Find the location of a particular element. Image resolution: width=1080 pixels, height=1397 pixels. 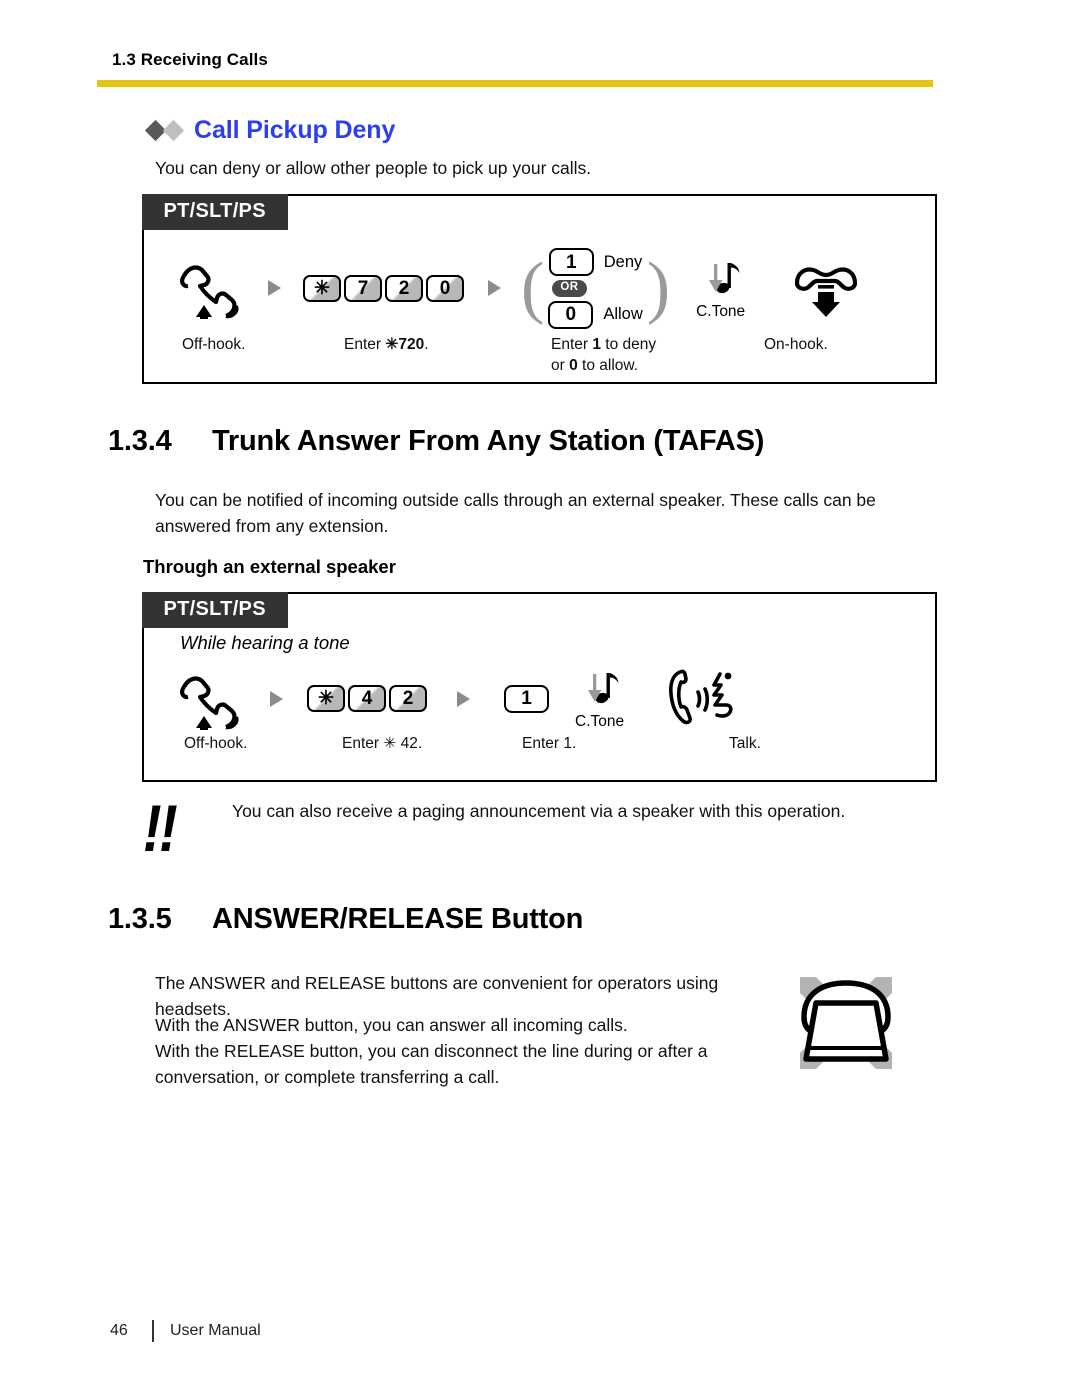

double-exclamation-note-icon: !! is located at coordinates (160, 828).